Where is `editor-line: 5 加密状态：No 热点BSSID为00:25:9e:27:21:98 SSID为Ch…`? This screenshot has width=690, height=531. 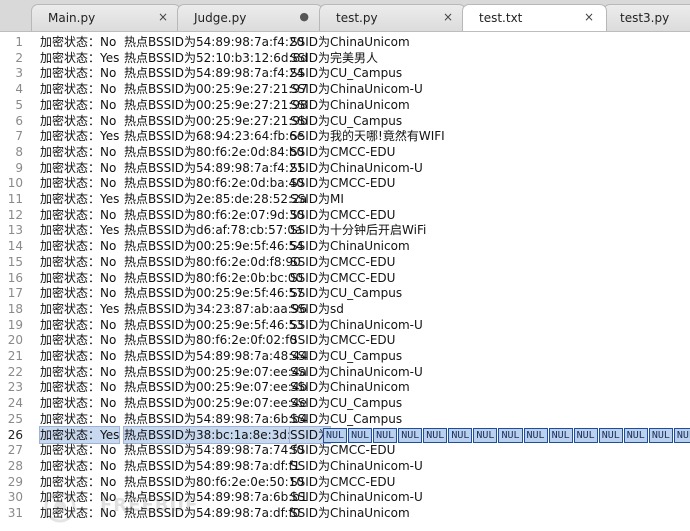 editor-line: 5 加密状态：No 热点BSSID为00:25:9e:27:21:98 SSID为Ch… is located at coordinates (345, 105).